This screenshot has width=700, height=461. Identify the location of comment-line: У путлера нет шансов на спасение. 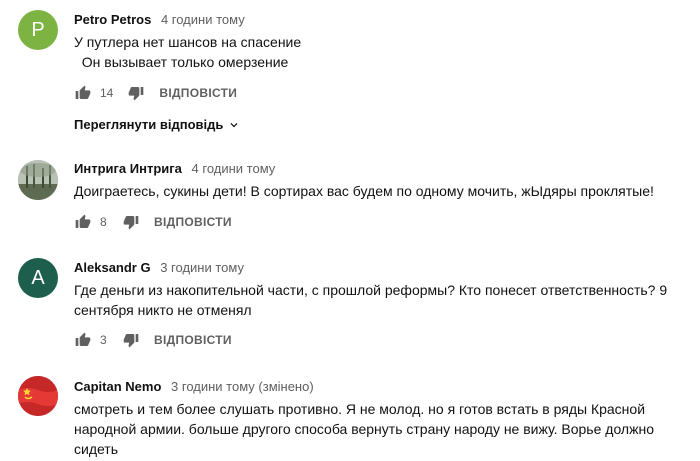
(188, 42).